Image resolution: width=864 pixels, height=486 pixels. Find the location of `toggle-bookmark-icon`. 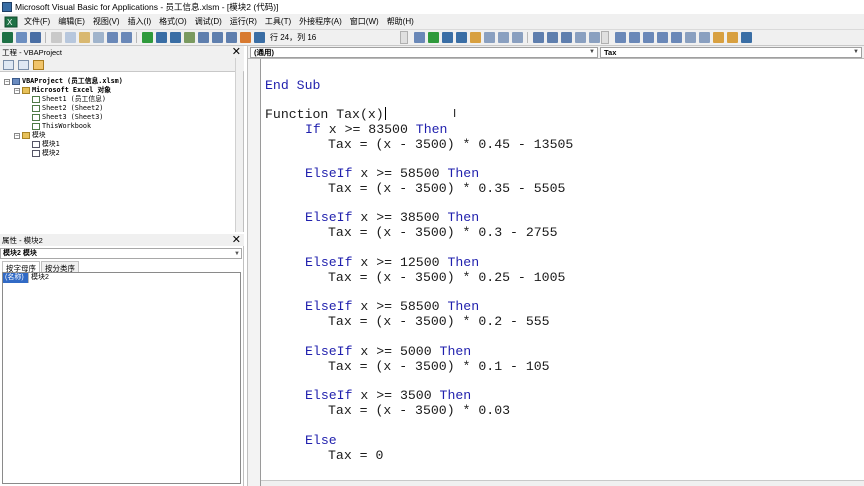

toggle-bookmark-icon is located at coordinates (746, 37).